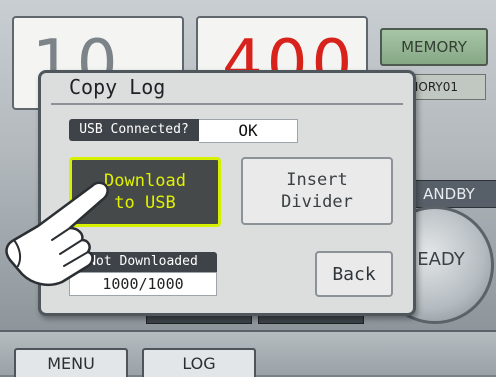  Describe the element at coordinates (57, 233) in the screenshot. I see `pointing-hand-icon` at that location.